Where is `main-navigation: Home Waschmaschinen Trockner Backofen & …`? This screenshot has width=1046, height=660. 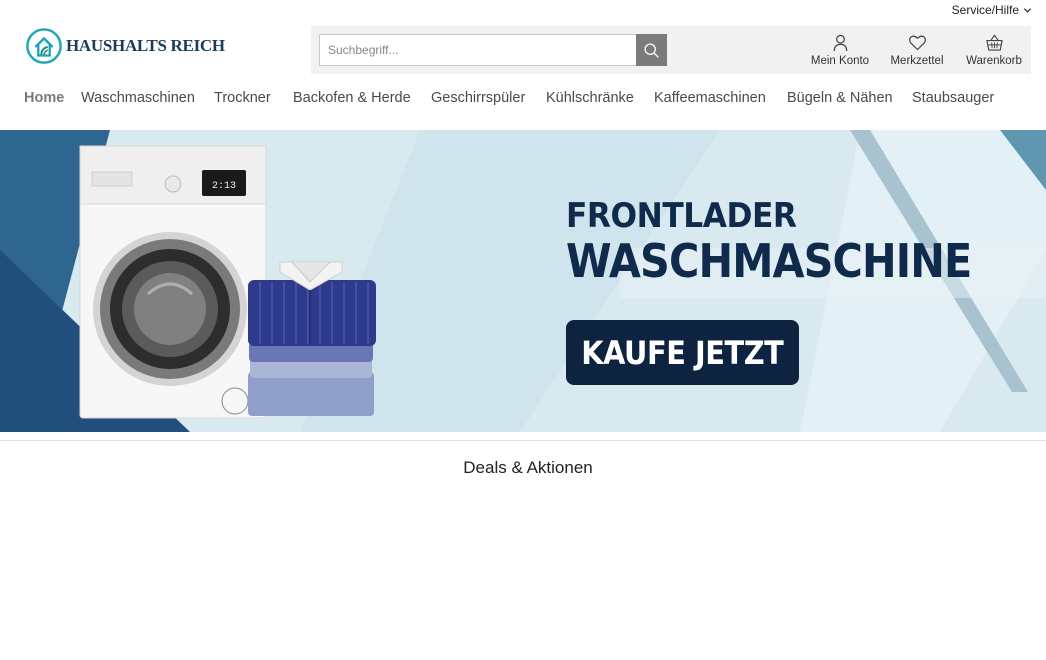
main-navigation: Home Waschmaschinen Trockner Backofen & … is located at coordinates (523, 102).